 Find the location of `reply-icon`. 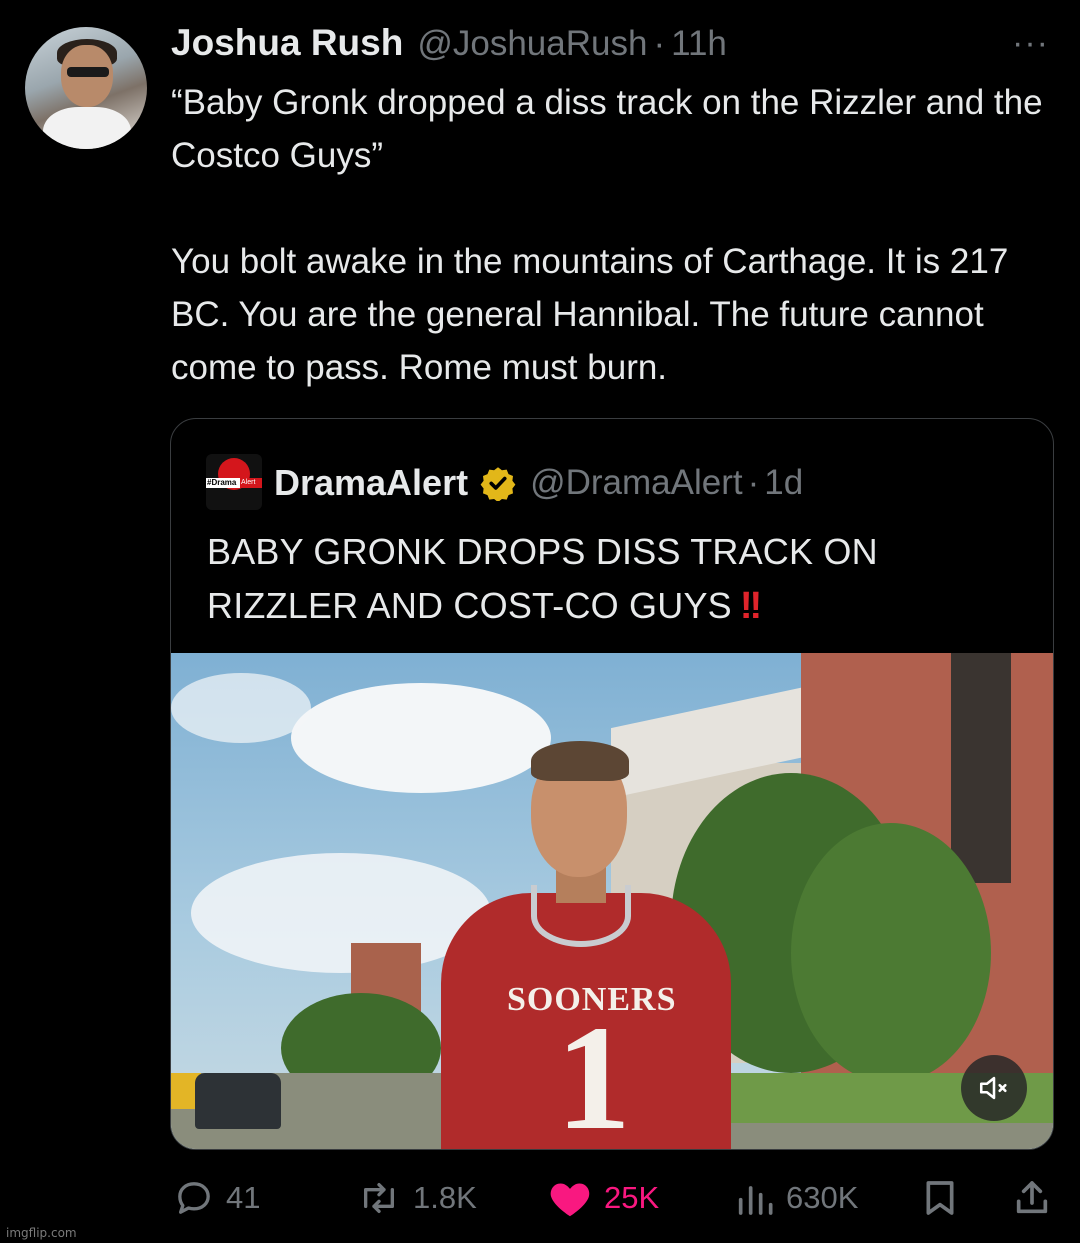

reply-icon is located at coordinates (194, 1198).